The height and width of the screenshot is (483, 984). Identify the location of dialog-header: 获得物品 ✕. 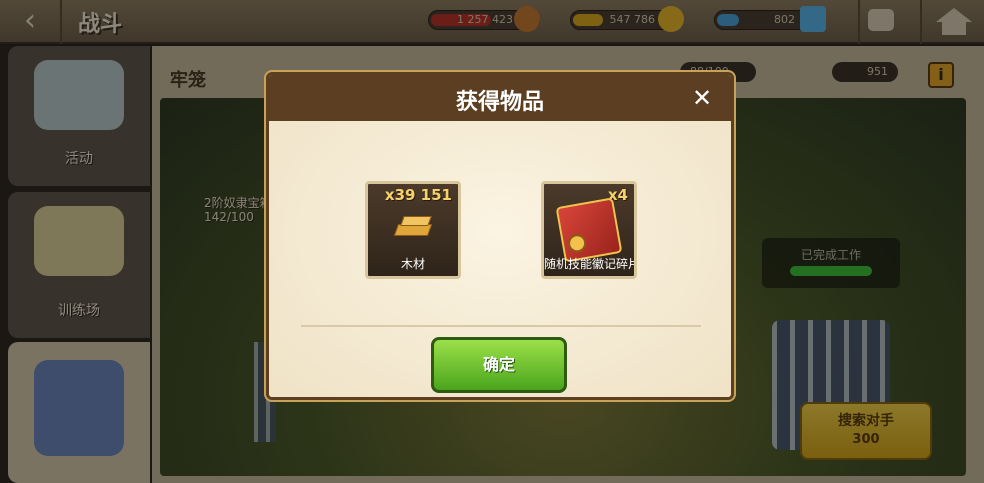
(500, 98).